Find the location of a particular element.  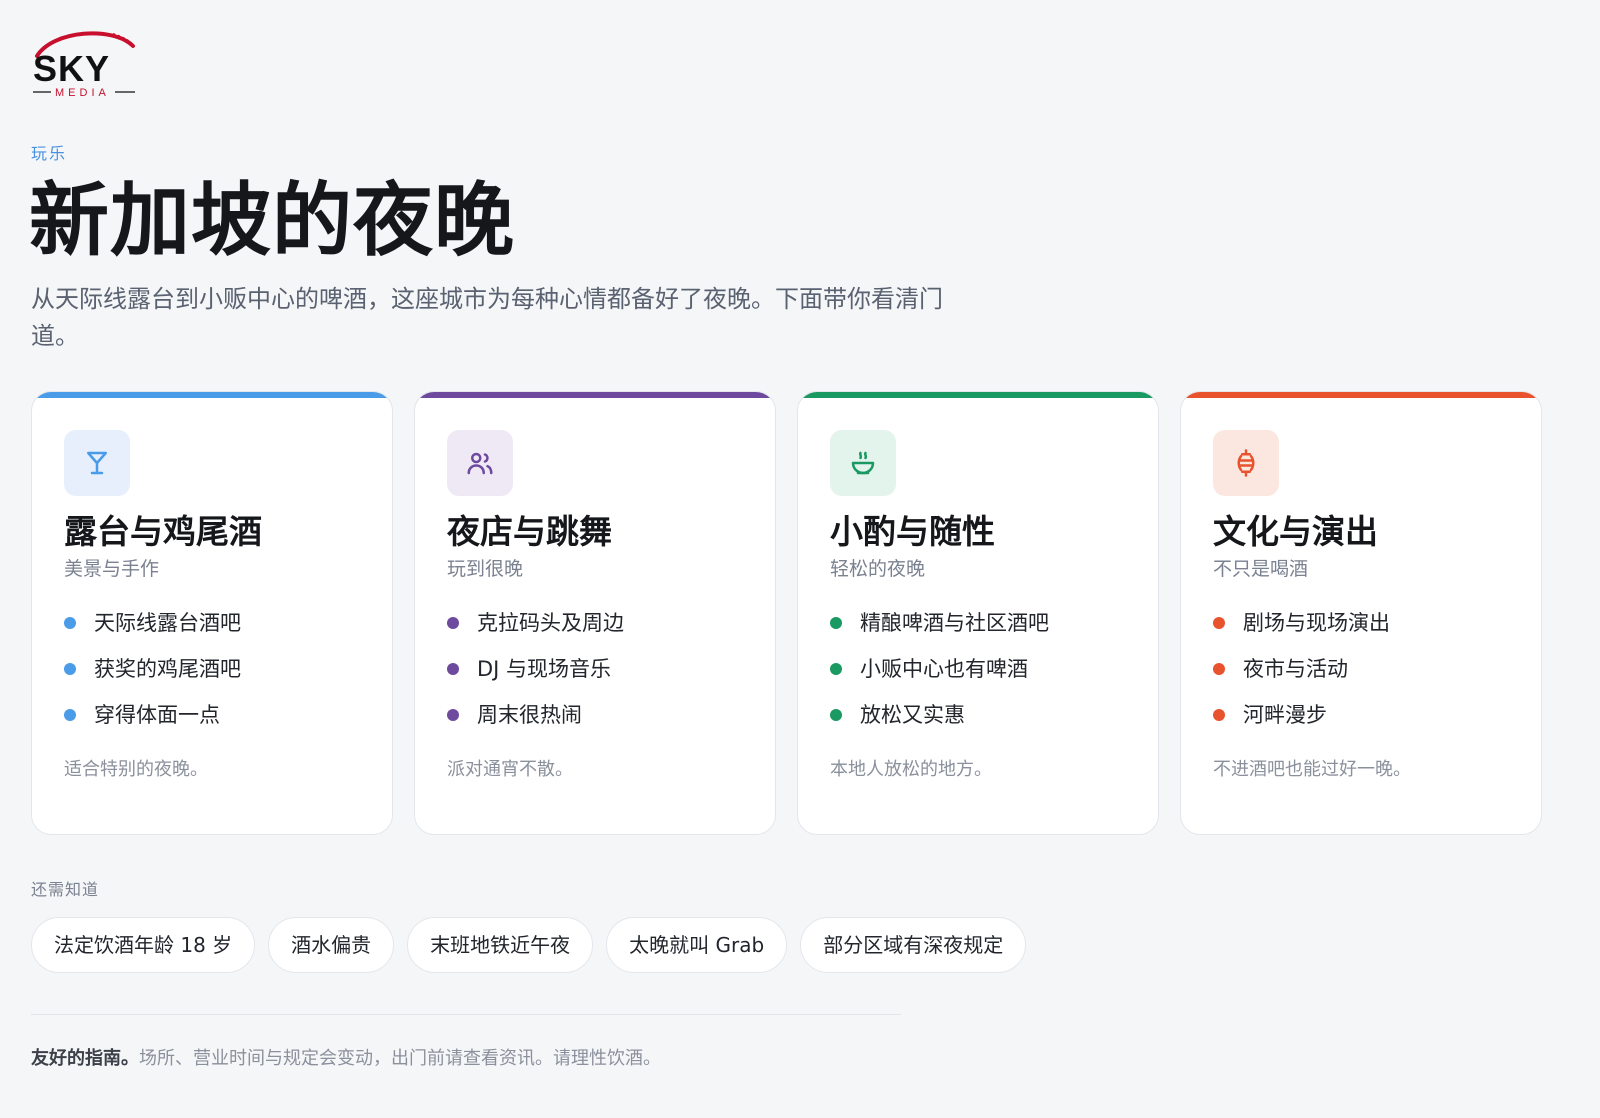

footer-text: 场所、营业时间与规定会变动，出门前请查看资讯。请理性饮酒。 is located at coordinates (400, 1058).